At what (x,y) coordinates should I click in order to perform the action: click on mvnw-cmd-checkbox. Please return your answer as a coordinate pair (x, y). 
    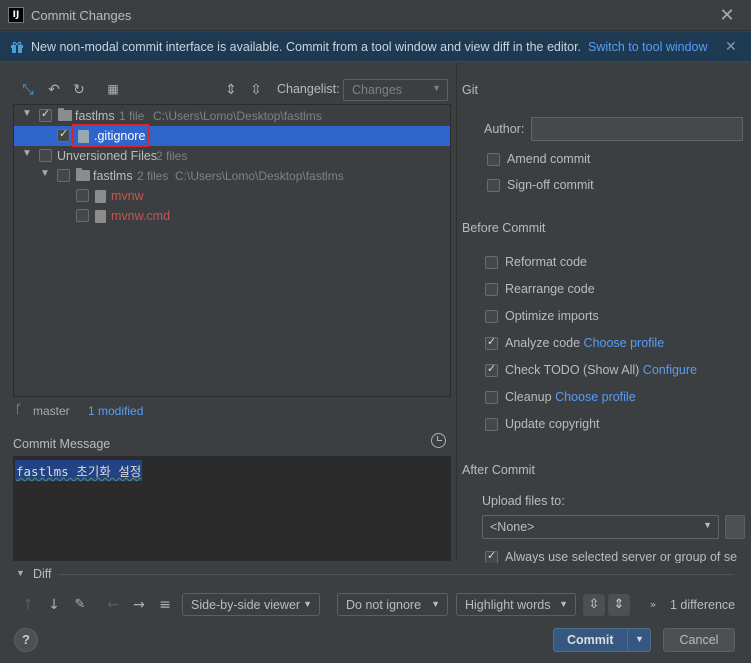
    Looking at the image, I should click on (82, 215).